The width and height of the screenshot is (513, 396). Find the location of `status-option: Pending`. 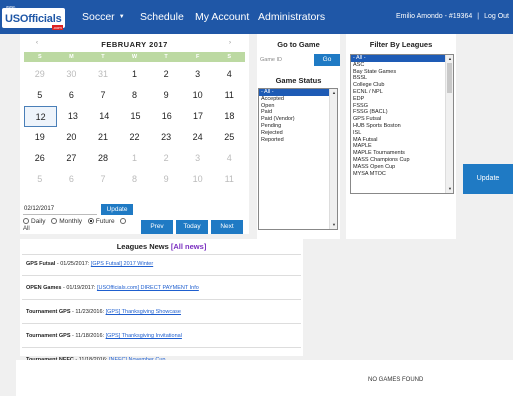

status-option: Pending is located at coordinates (298, 126).